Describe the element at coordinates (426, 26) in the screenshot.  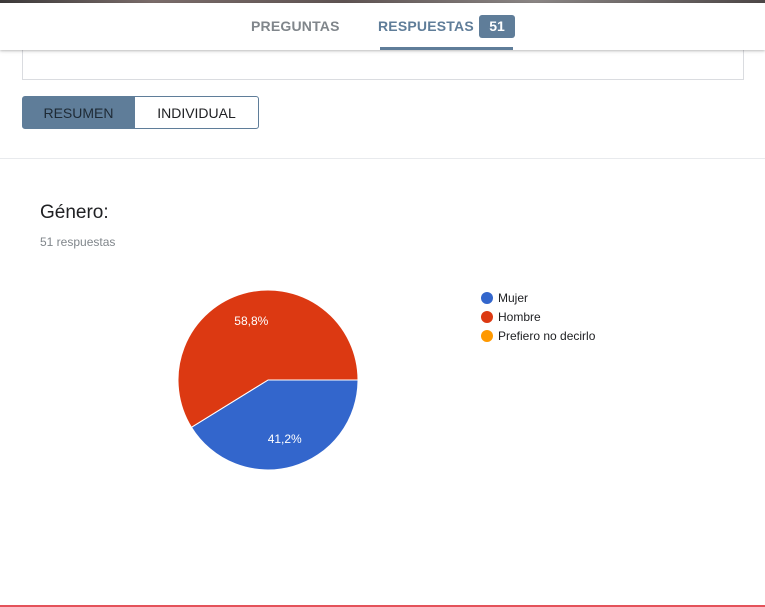
I see `tab-respuestas: RESPUESTAS` at that location.